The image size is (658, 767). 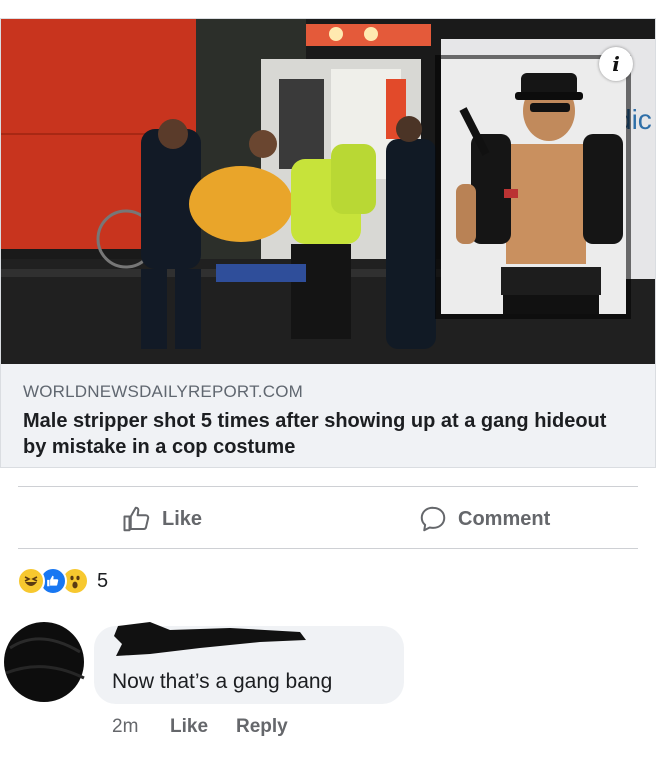 What do you see at coordinates (103, 580) in the screenshot?
I see `reaction-count: 5` at bounding box center [103, 580].